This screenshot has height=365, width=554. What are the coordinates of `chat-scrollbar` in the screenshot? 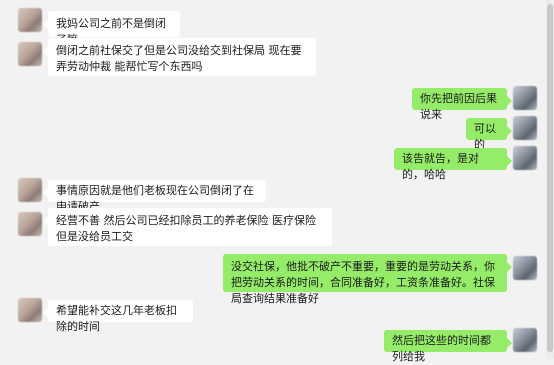 It's located at (550, 179).